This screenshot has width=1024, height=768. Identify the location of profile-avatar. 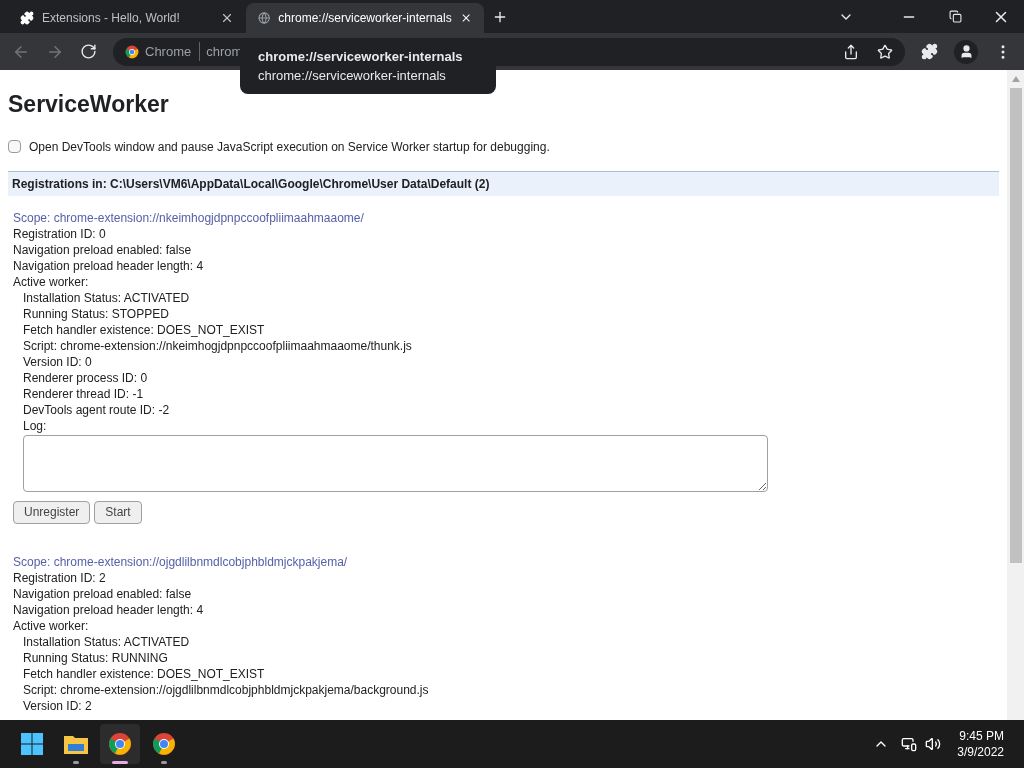
(966, 51).